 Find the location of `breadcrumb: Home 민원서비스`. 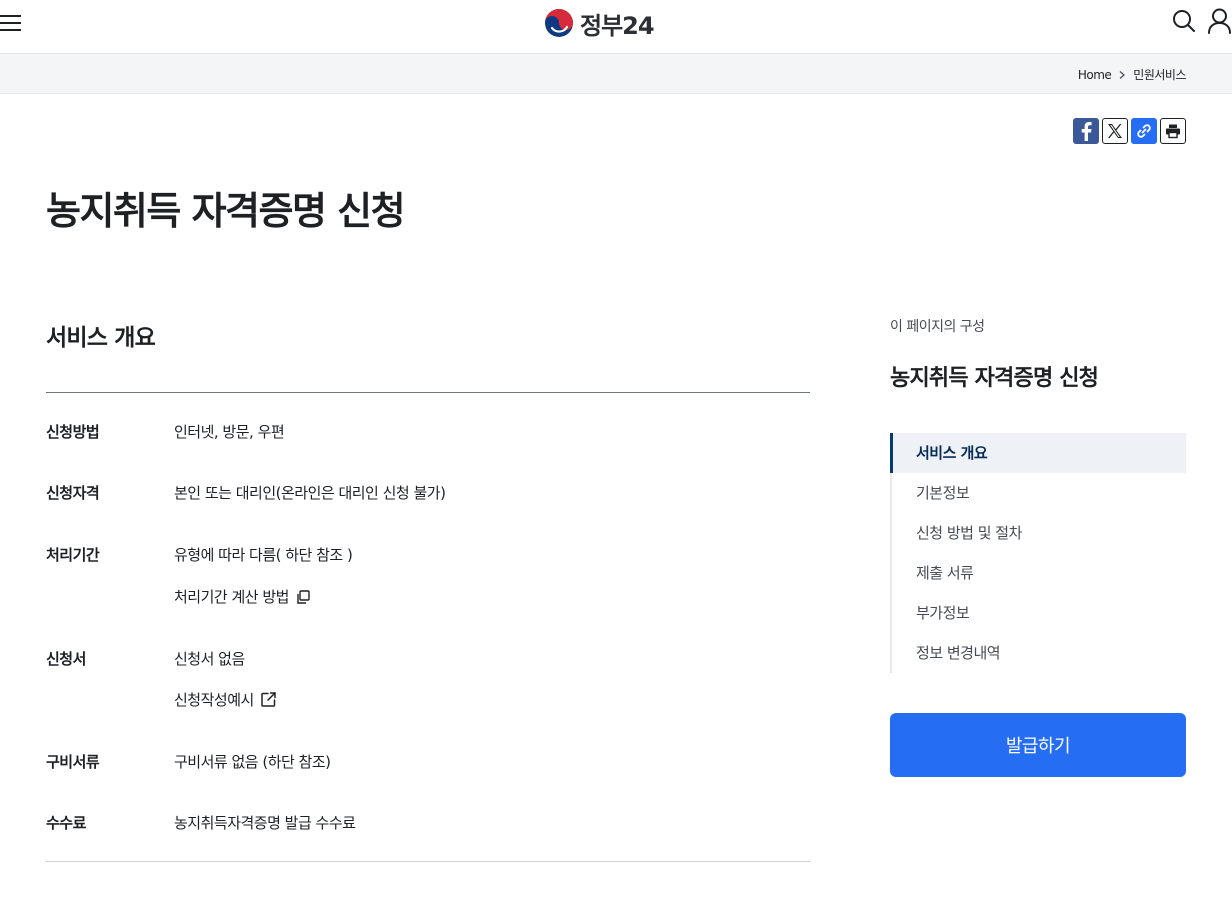

breadcrumb: Home 민원서비스 is located at coordinates (1132, 74).